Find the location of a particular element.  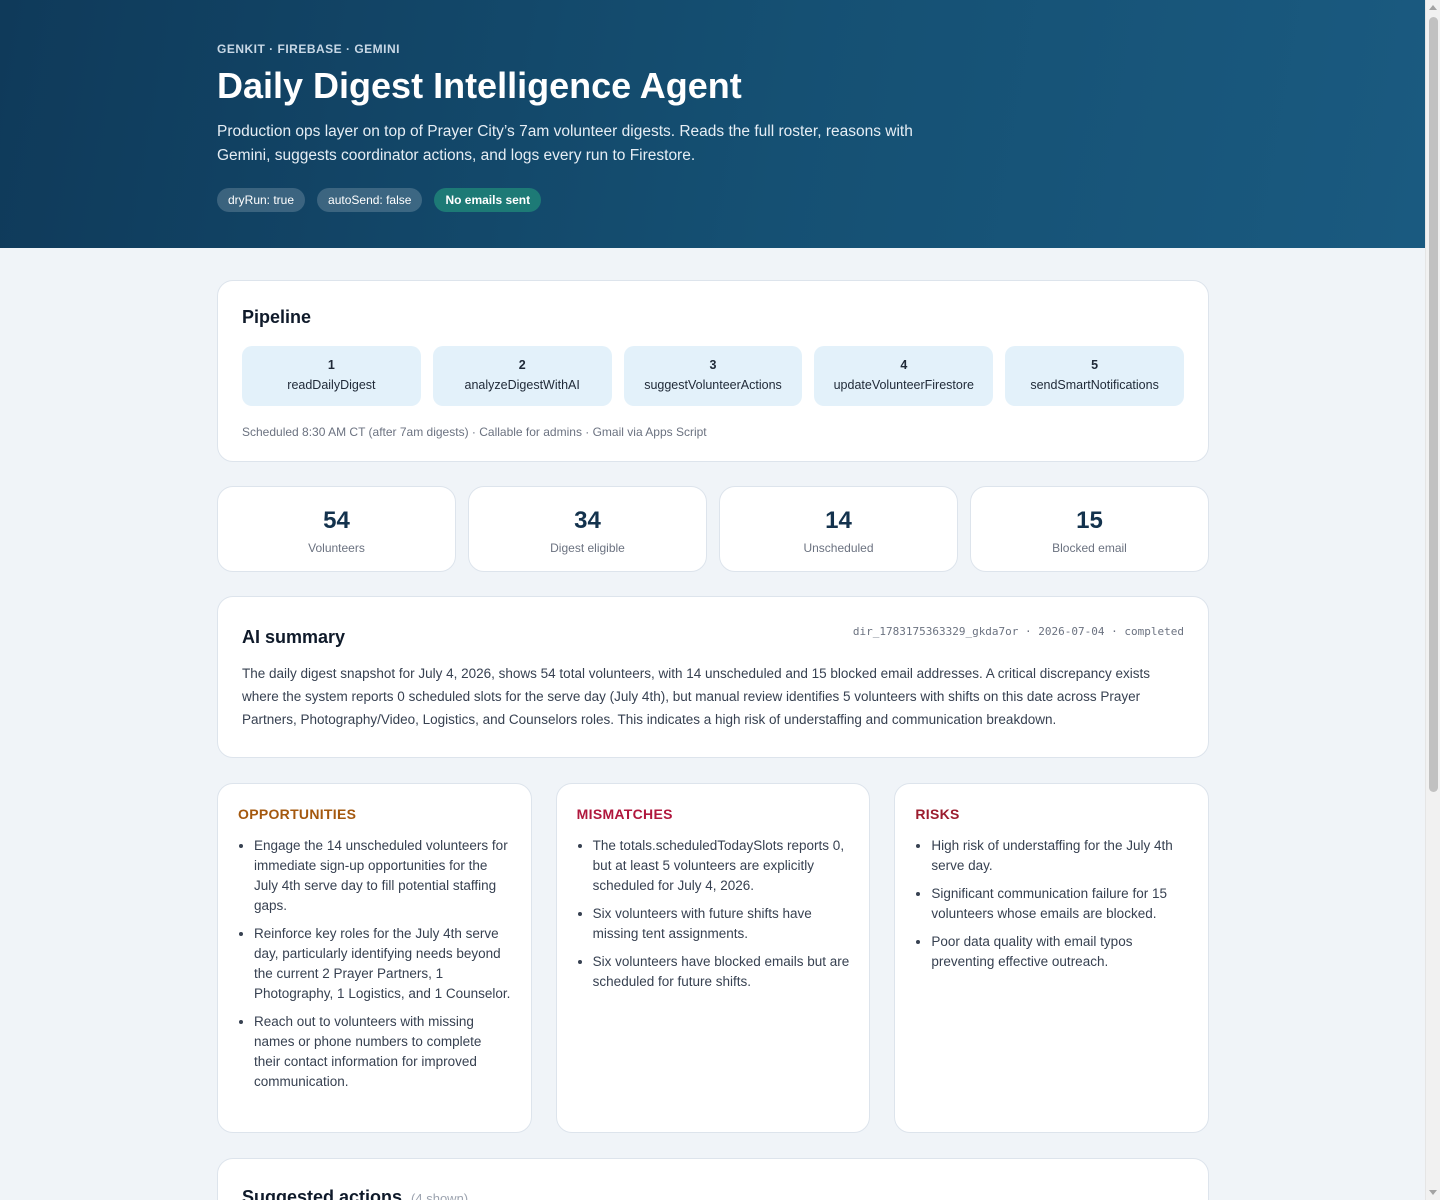

scroll-down-arrow-icon is located at coordinates (1433, 1192).